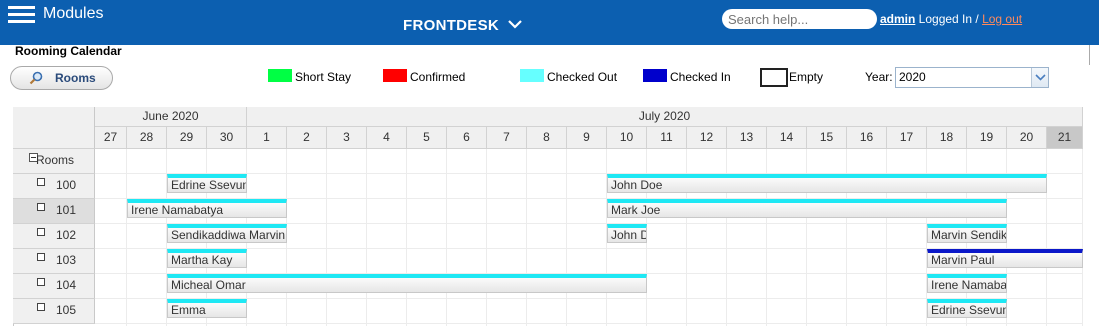 This screenshot has height=326, width=1099. I want to click on day-header: 21, so click(1065, 138).